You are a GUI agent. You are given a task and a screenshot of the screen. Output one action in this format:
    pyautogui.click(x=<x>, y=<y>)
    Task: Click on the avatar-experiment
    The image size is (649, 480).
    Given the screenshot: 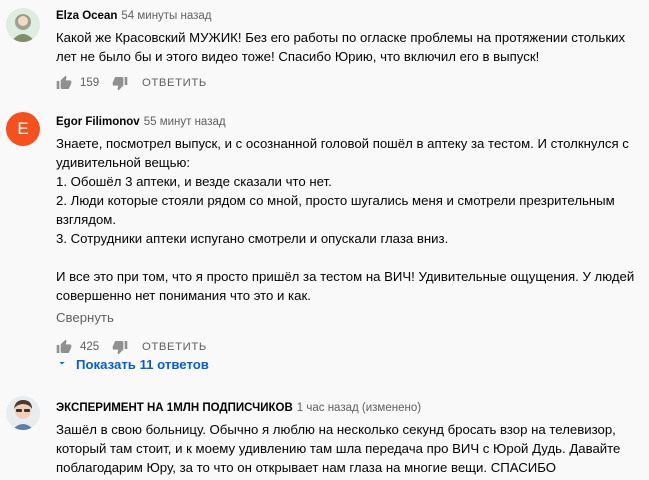 What is the action you would take?
    pyautogui.click(x=23, y=413)
    